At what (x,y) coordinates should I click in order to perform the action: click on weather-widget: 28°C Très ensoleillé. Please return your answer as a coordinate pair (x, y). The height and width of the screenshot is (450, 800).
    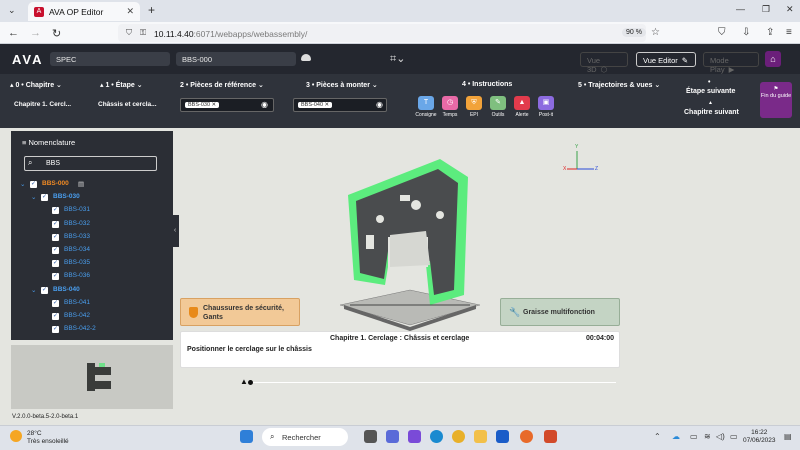
    Looking at the image, I should click on (48, 438).